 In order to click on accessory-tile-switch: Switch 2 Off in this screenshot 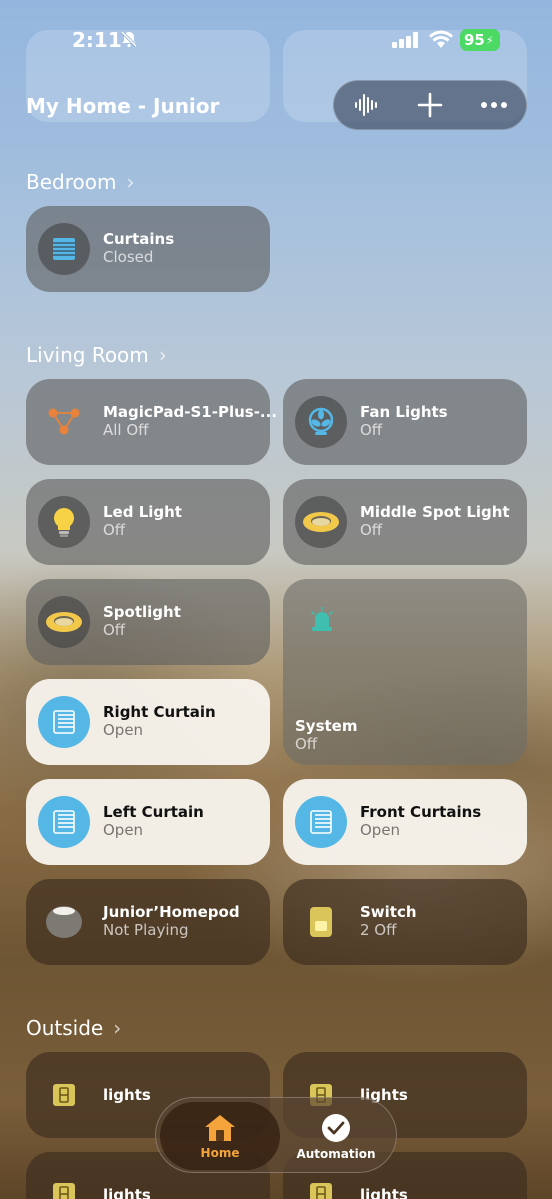, I will do `click(405, 922)`.